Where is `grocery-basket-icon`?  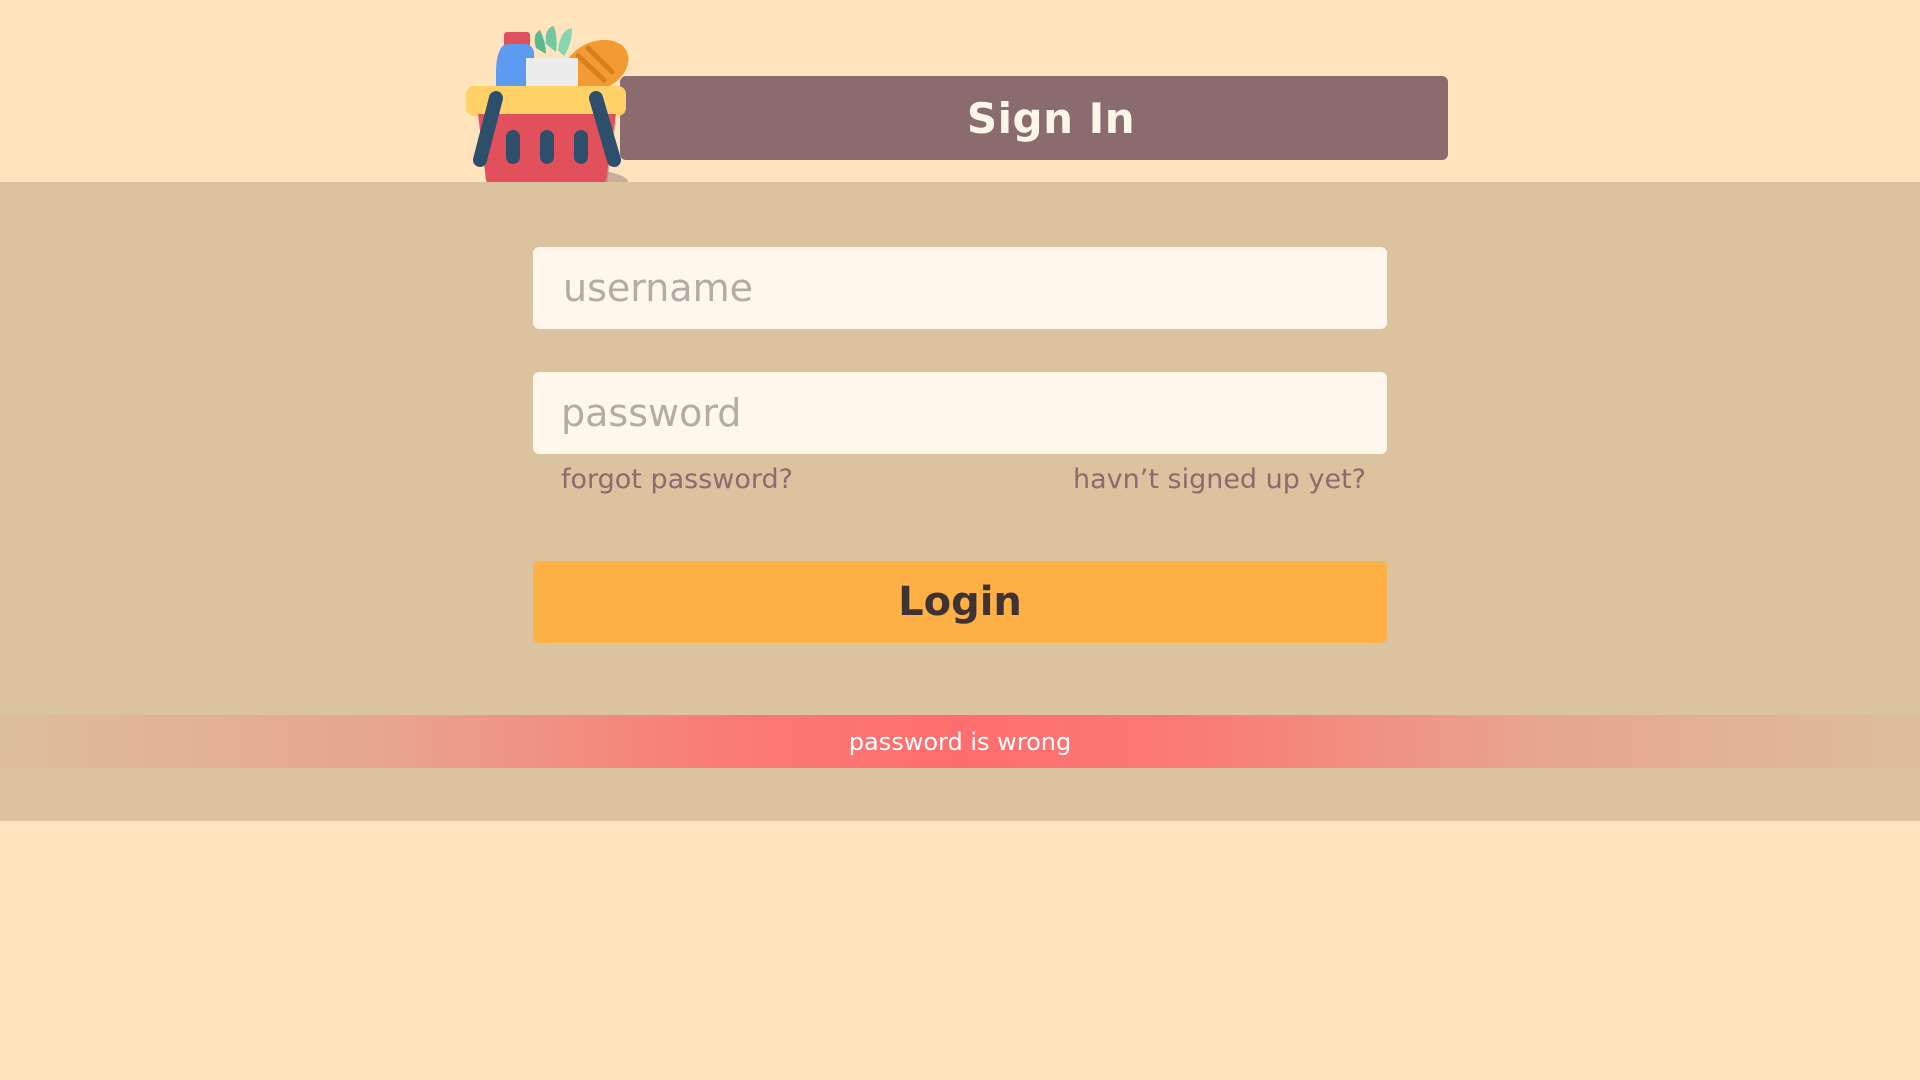 grocery-basket-icon is located at coordinates (547, 112).